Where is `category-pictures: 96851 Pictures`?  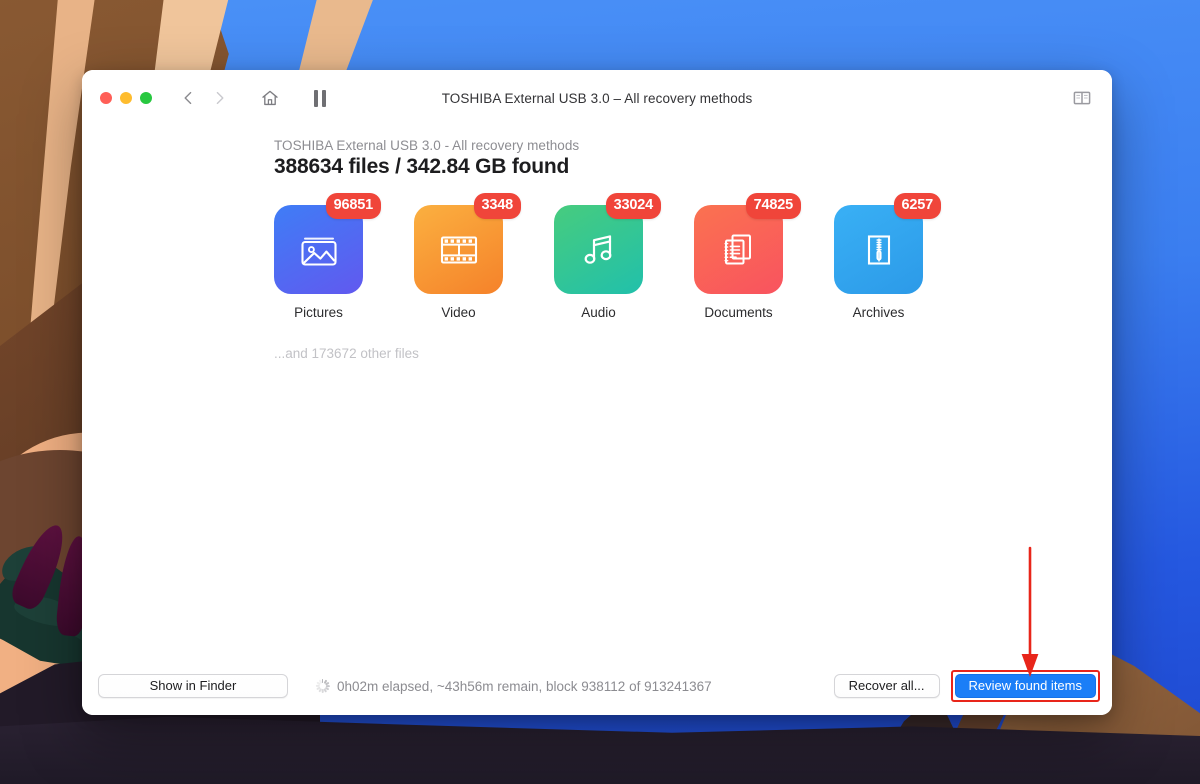 category-pictures: 96851 Pictures is located at coordinates (327, 256).